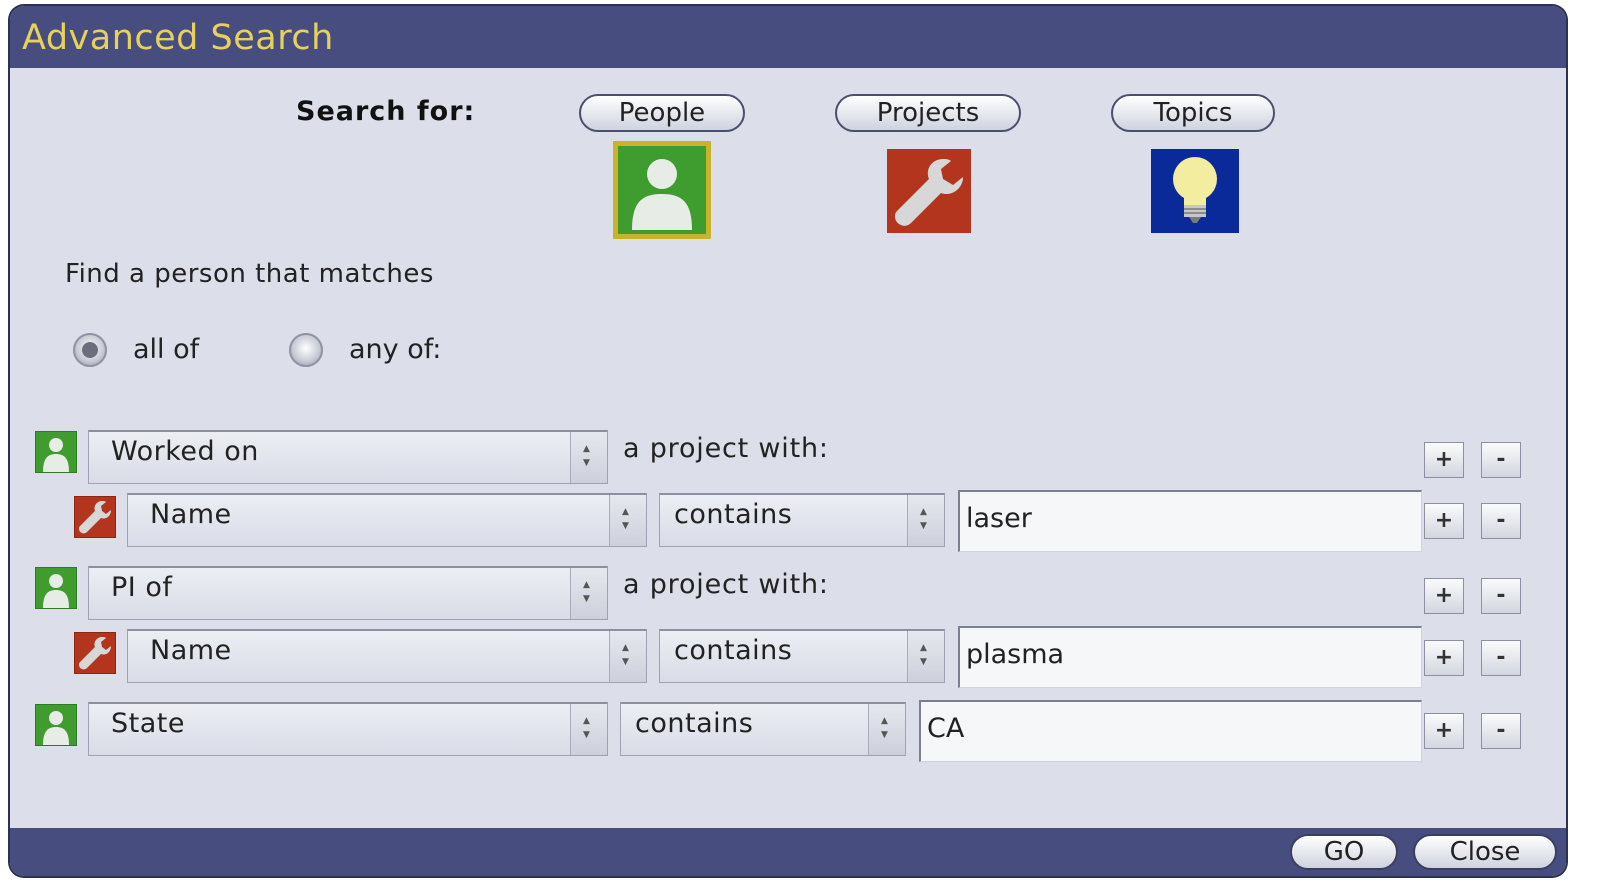  What do you see at coordinates (395, 349) in the screenshot?
I see `any-of-label: any of:` at bounding box center [395, 349].